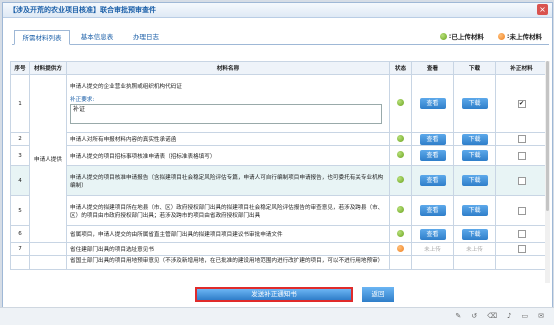  I want to click on supplement-checkbox-checked: ✔, so click(521, 103).